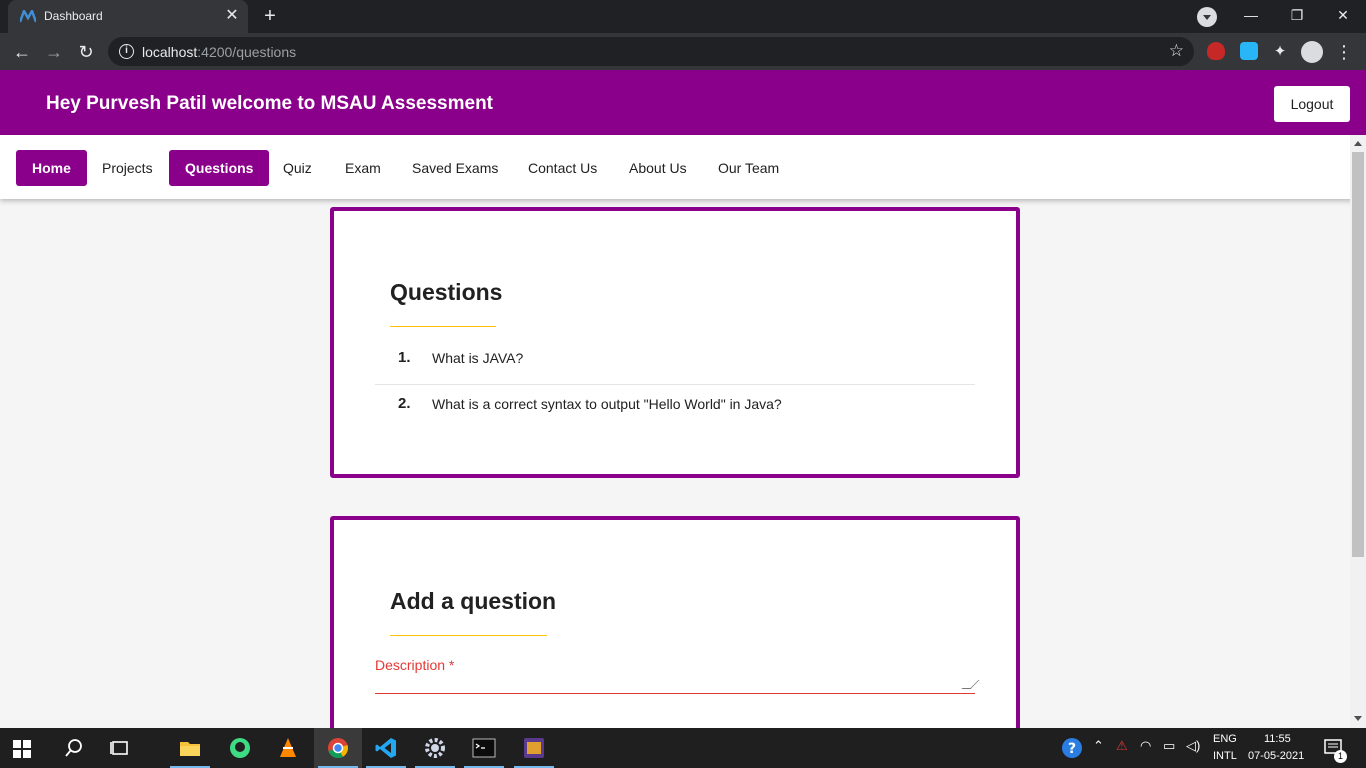 The width and height of the screenshot is (1366, 768). What do you see at coordinates (1312, 52) in the screenshot?
I see `profile-avatar-icon` at bounding box center [1312, 52].